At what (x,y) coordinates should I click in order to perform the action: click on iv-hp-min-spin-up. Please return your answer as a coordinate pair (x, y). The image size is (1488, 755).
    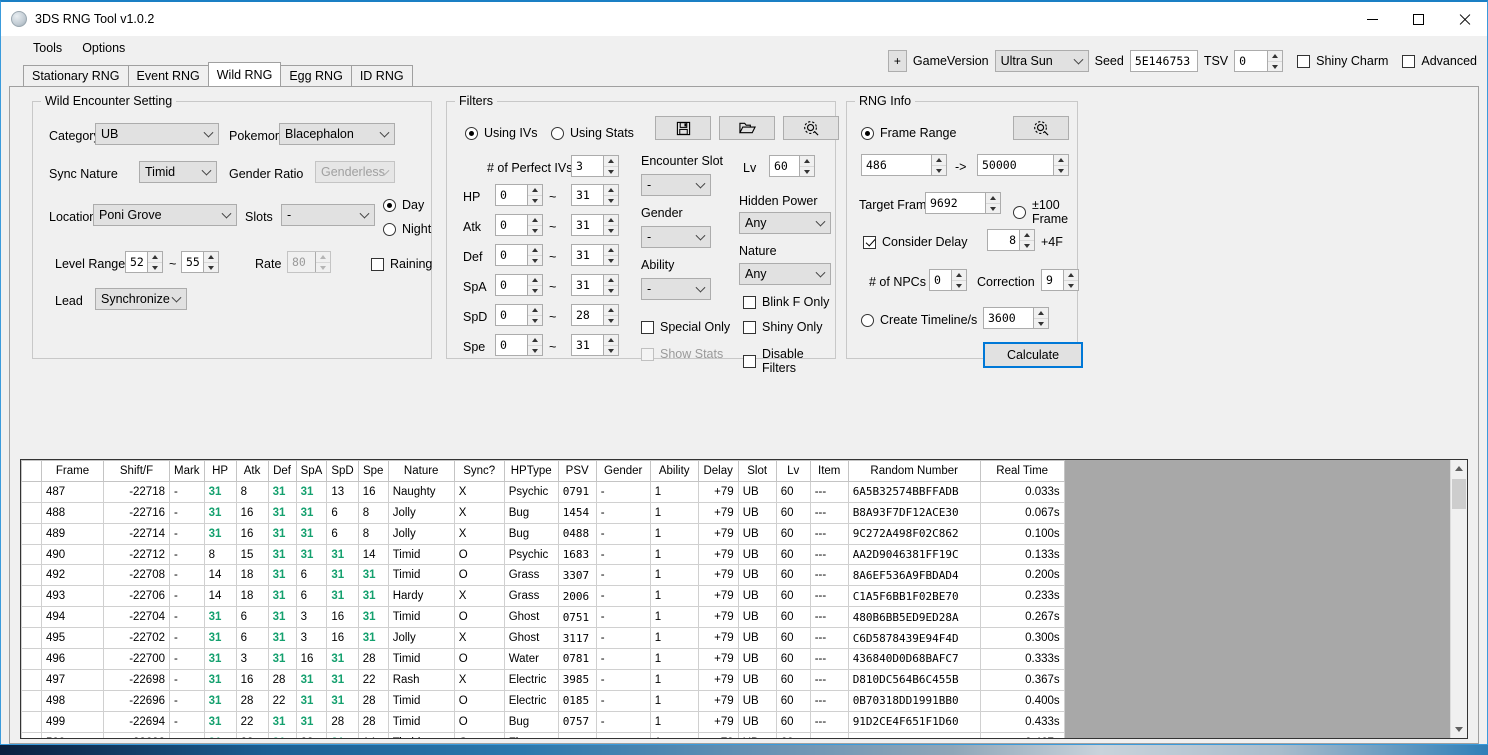
    Looking at the image, I should click on (535, 190).